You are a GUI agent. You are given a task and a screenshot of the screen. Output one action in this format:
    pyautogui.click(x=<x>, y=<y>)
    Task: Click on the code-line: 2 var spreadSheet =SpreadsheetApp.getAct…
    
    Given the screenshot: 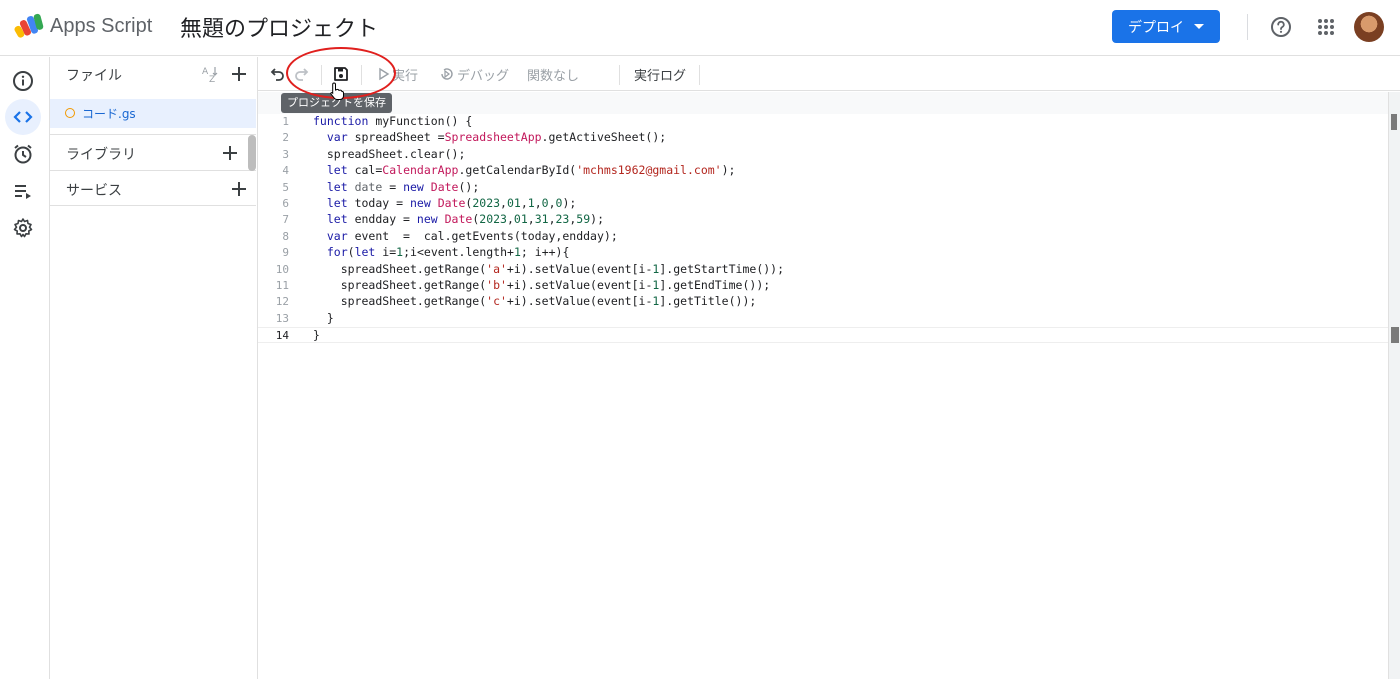 What is the action you would take?
    pyautogui.click(x=823, y=138)
    